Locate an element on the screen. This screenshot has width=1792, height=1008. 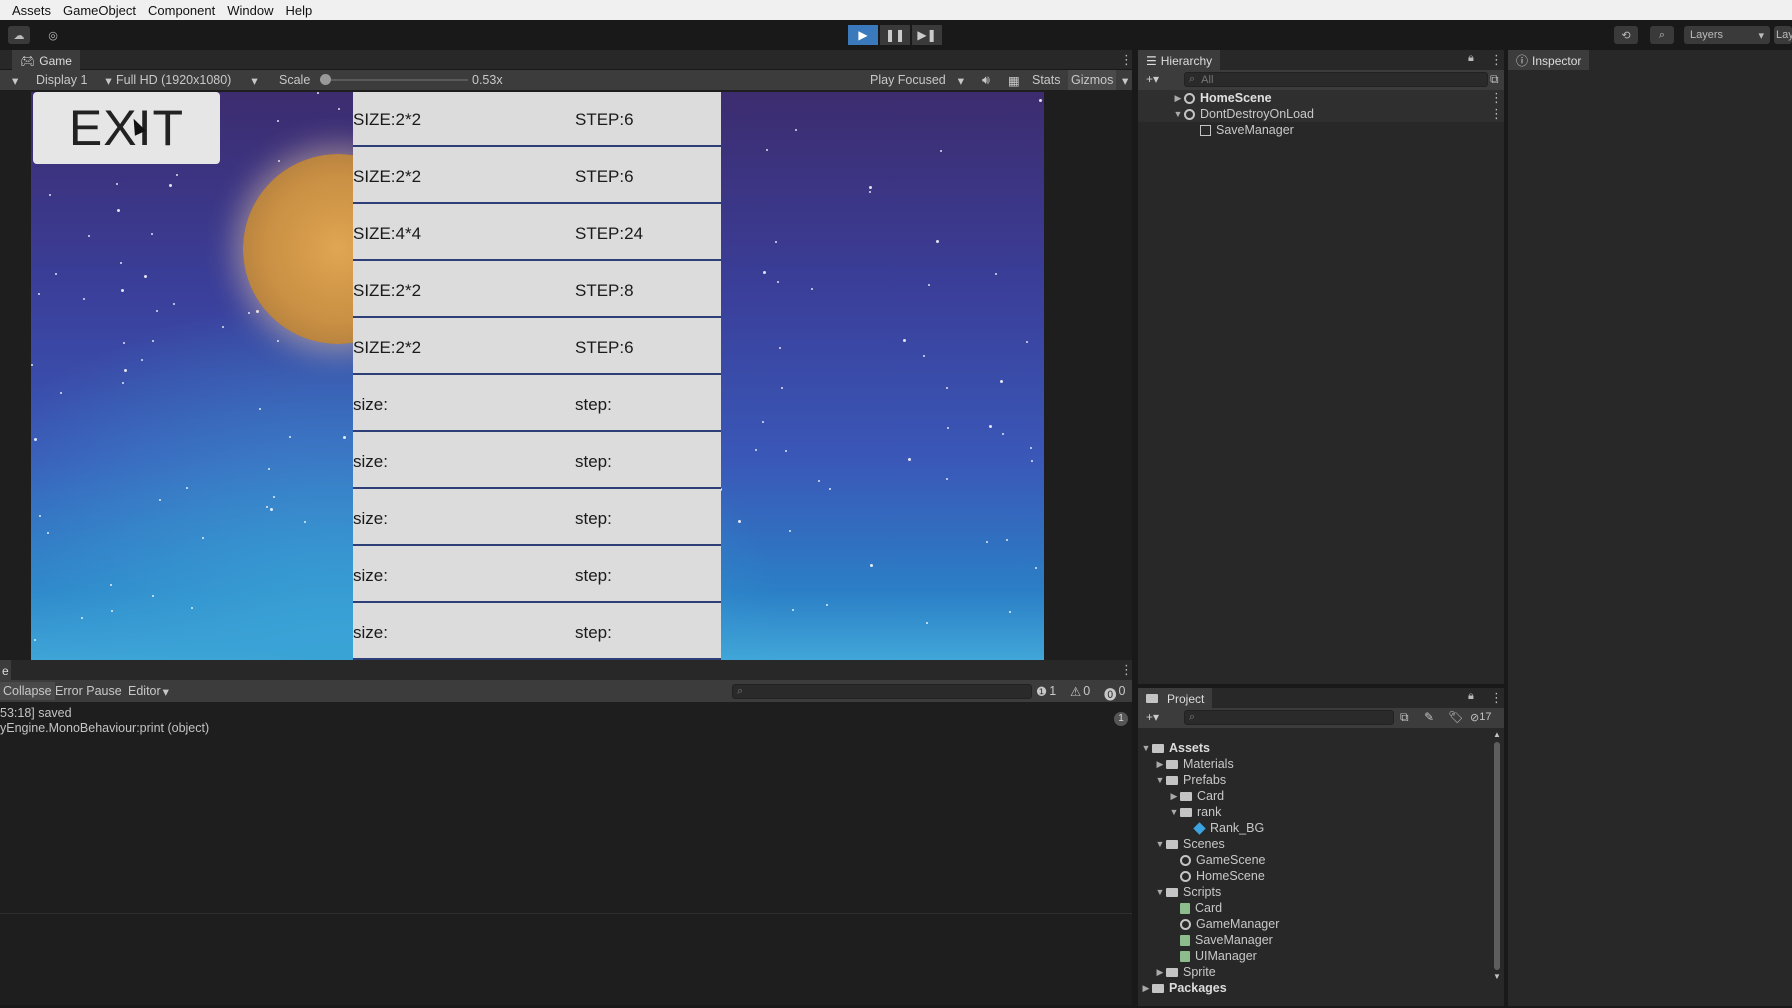
tab-console: e is located at coordinates (5, 670).